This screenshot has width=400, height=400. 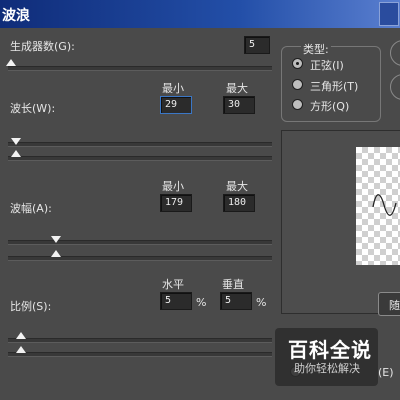 I want to click on scale-h-input: 5, so click(x=176, y=301).